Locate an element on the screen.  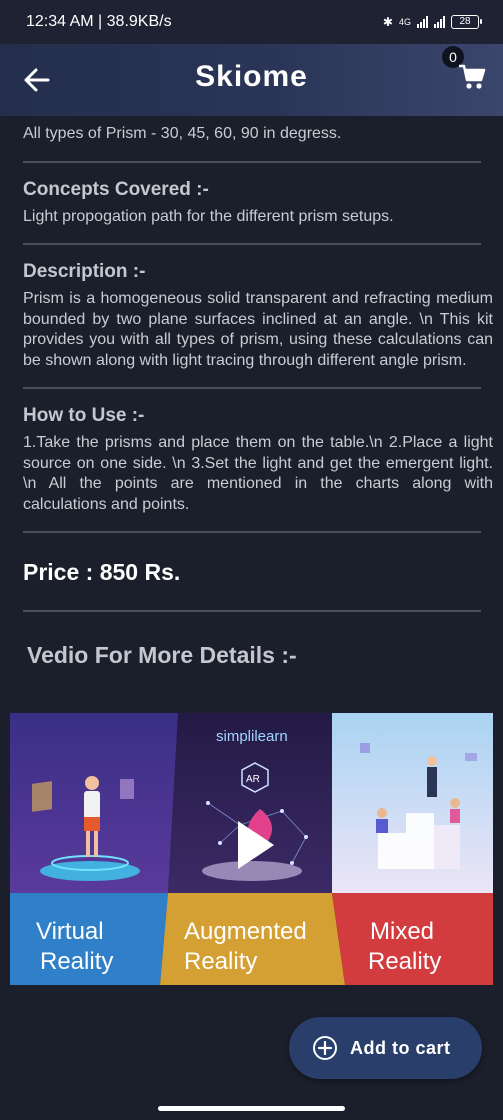
augmented-reality-panel: simplilearn AR Augmented Reality is located at coordinates (252, 849).